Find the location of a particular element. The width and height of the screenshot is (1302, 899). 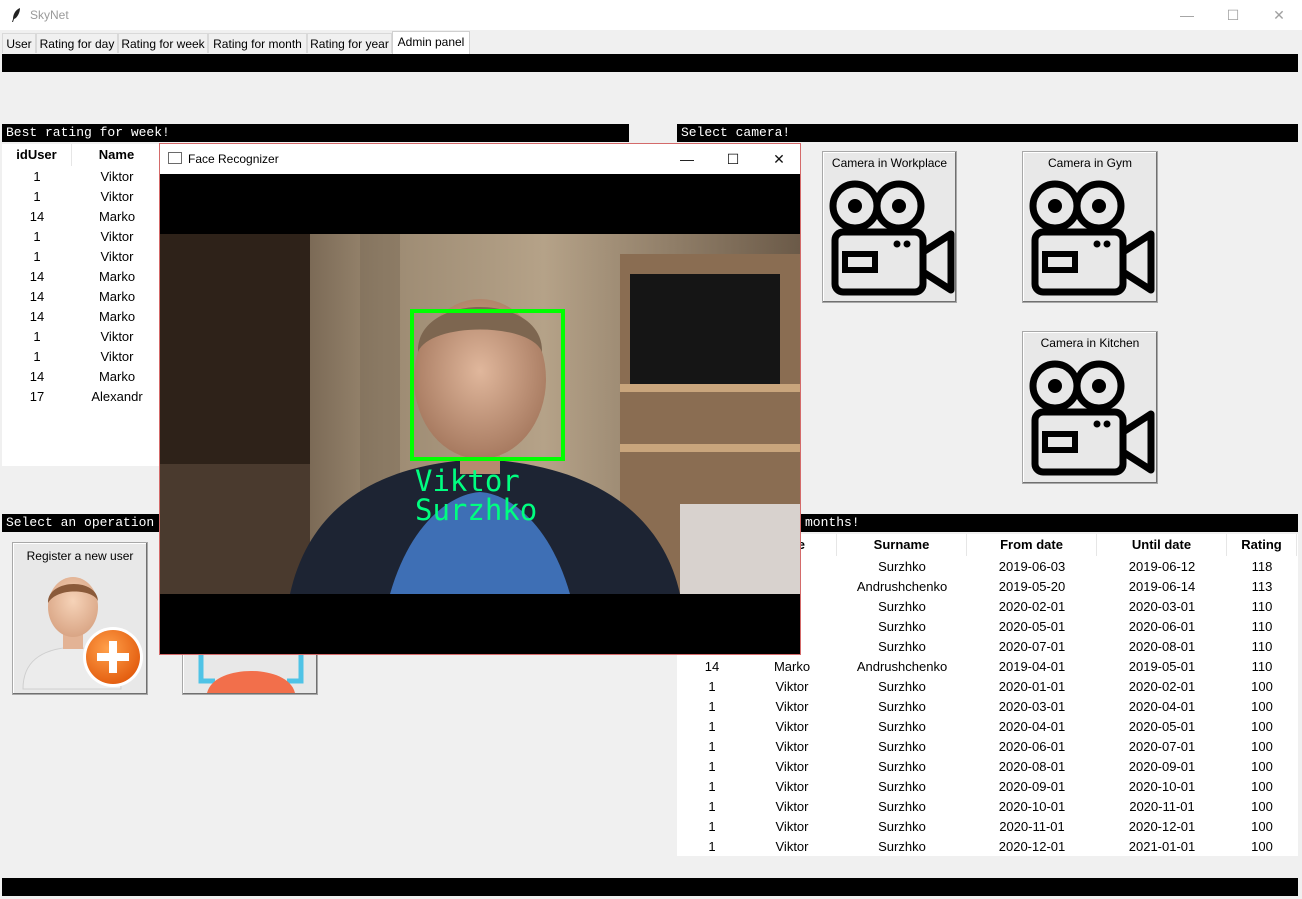

face-recognizer-titlebar: Face Recognizer — ☐ ✕ is located at coordinates (480, 159).